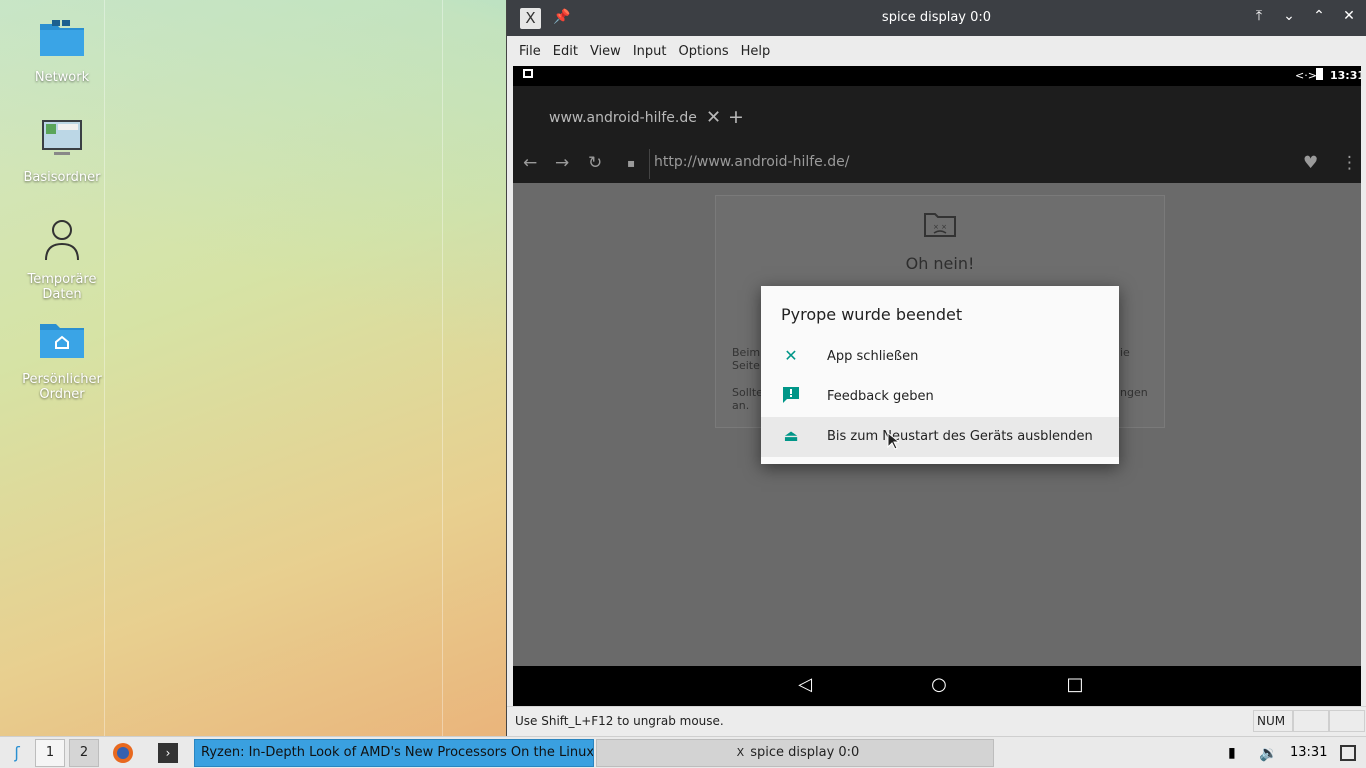 The image size is (1366, 768). What do you see at coordinates (872, 314) in the screenshot?
I see `dialog-title: Pyrope wurde beendet` at bounding box center [872, 314].